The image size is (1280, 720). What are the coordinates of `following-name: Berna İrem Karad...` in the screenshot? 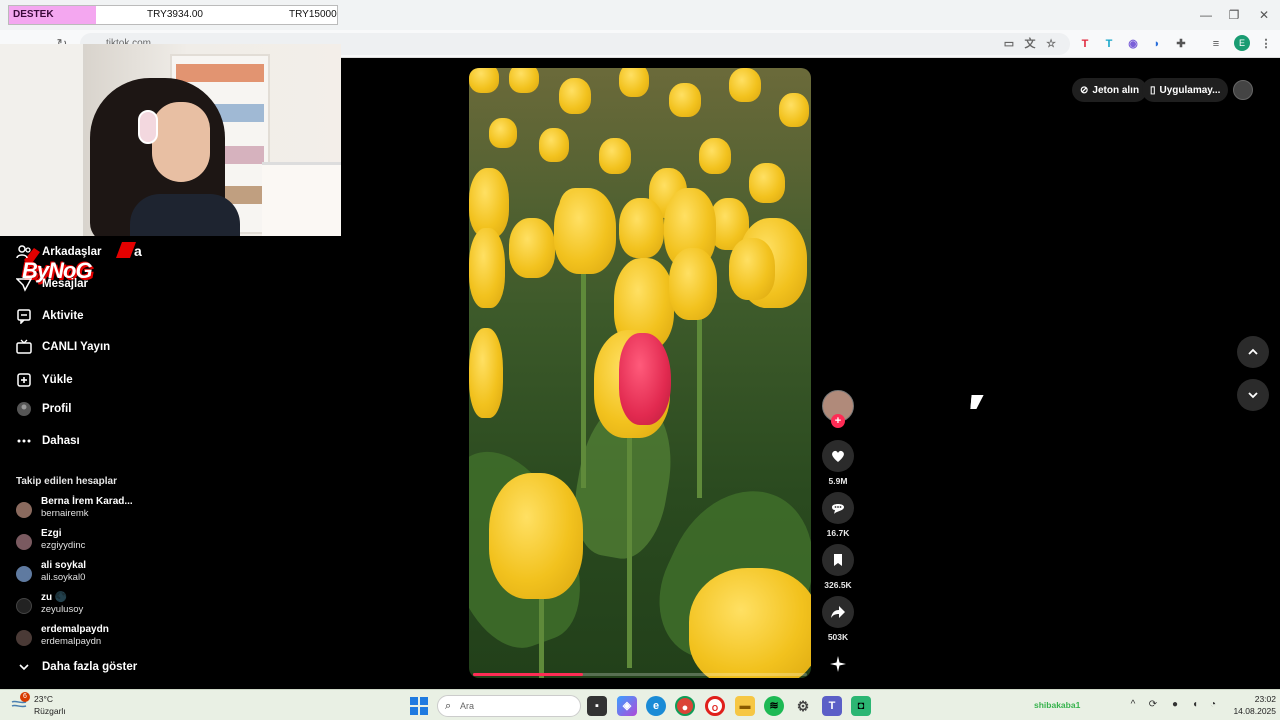 It's located at (87, 501).